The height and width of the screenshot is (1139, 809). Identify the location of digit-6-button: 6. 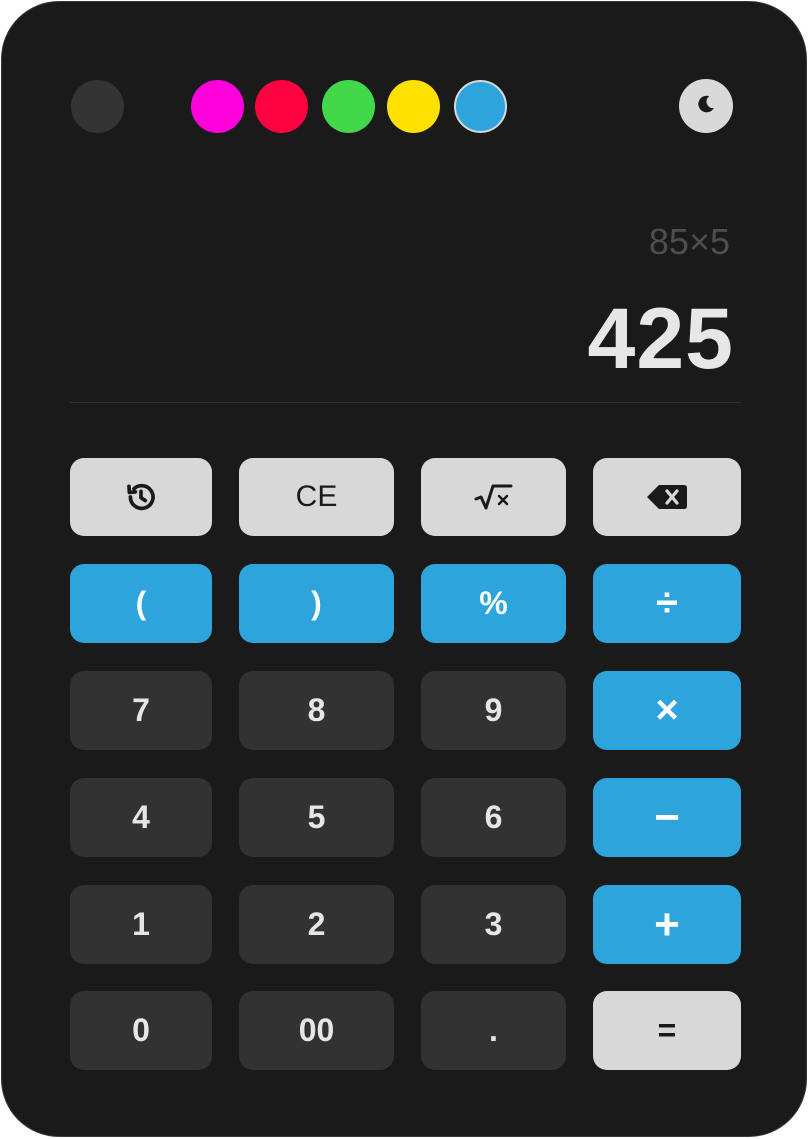
(493, 817).